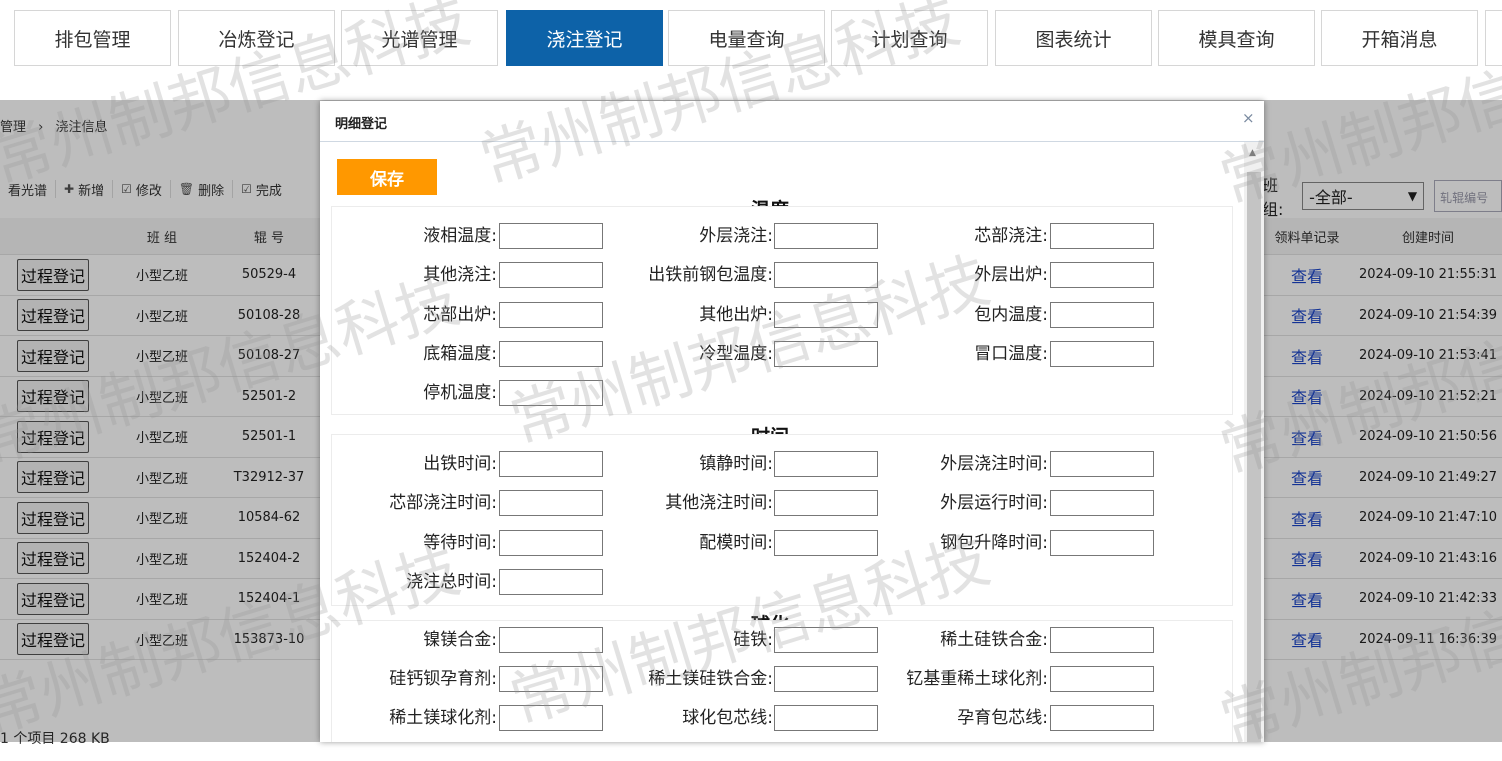 Image resolution: width=1502 pixels, height=761 pixels. I want to click on form-field: 球化包芯线:, so click(693, 718).